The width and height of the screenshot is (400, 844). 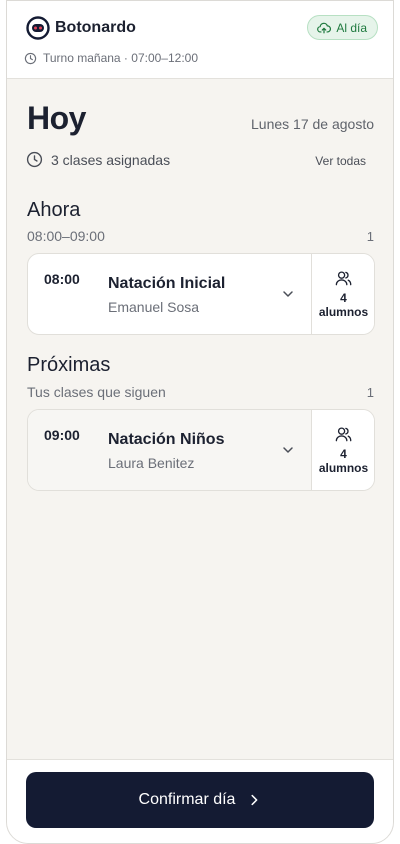 What do you see at coordinates (38, 28) in the screenshot?
I see `robot-logo-icon` at bounding box center [38, 28].